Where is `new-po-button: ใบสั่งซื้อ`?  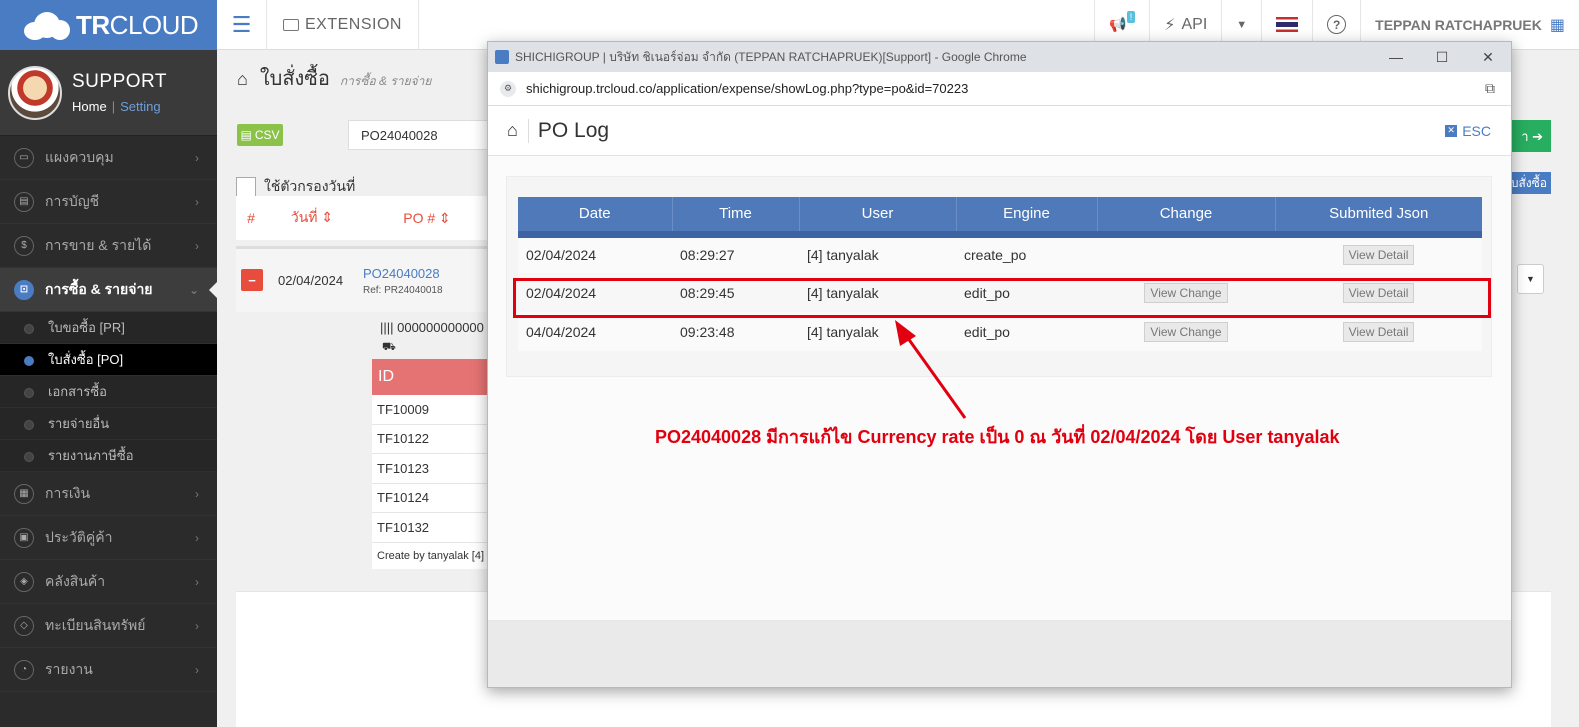 new-po-button: ใบสั่งซื้อ is located at coordinates (1529, 183).